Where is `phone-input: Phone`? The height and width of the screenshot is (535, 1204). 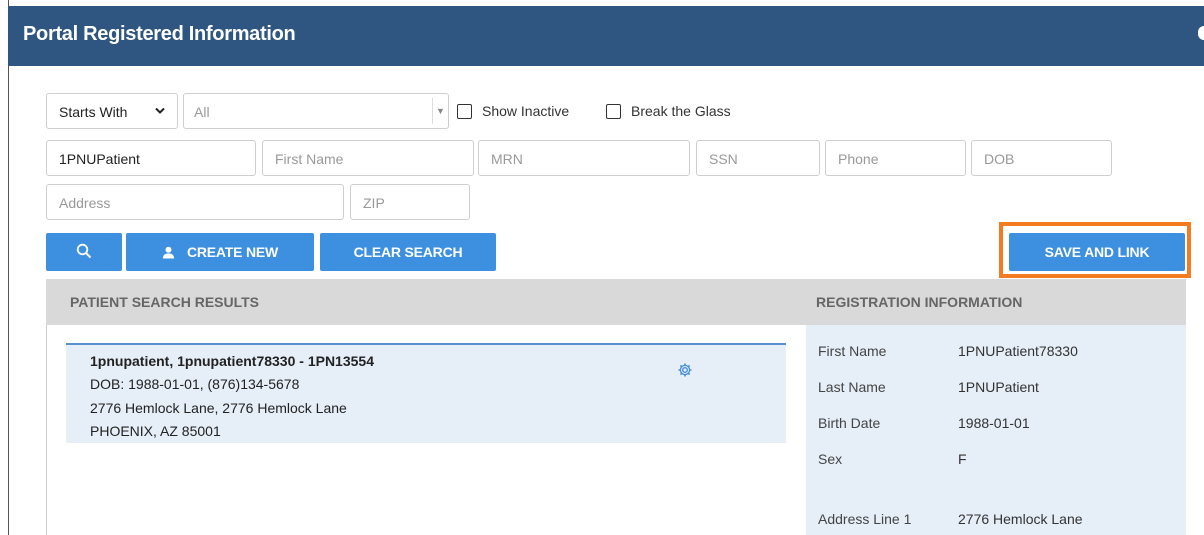
phone-input: Phone is located at coordinates (895, 158).